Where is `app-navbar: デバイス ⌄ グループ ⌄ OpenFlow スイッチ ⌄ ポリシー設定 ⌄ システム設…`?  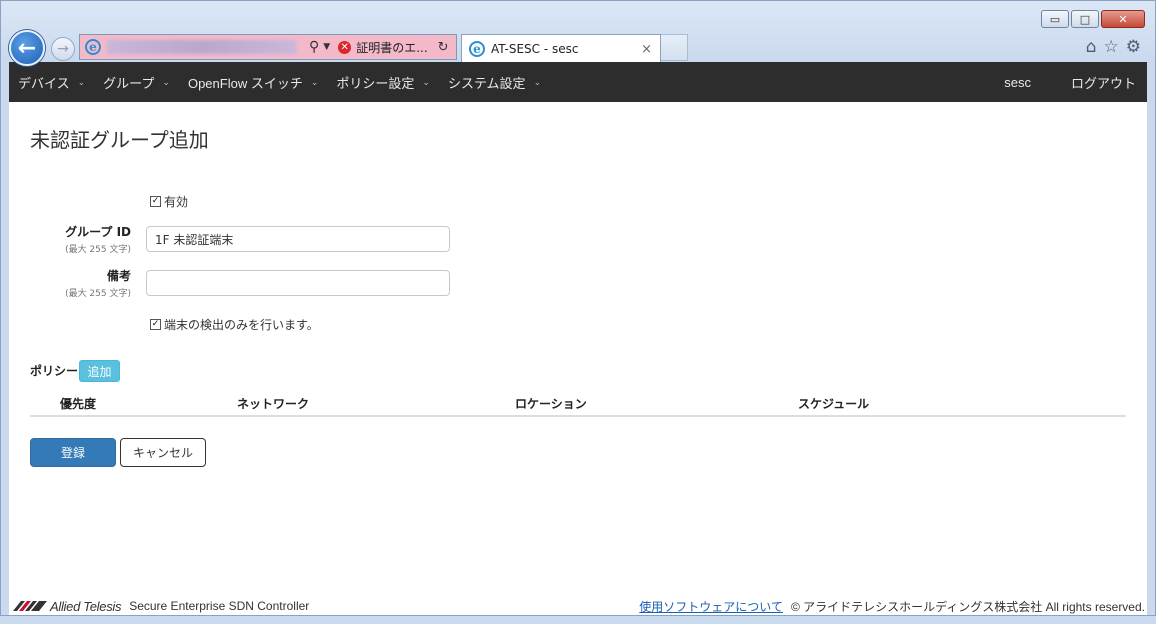 app-navbar: デバイス ⌄ グループ ⌄ OpenFlow スイッチ ⌄ ポリシー設定 ⌄ システム設… is located at coordinates (578, 82).